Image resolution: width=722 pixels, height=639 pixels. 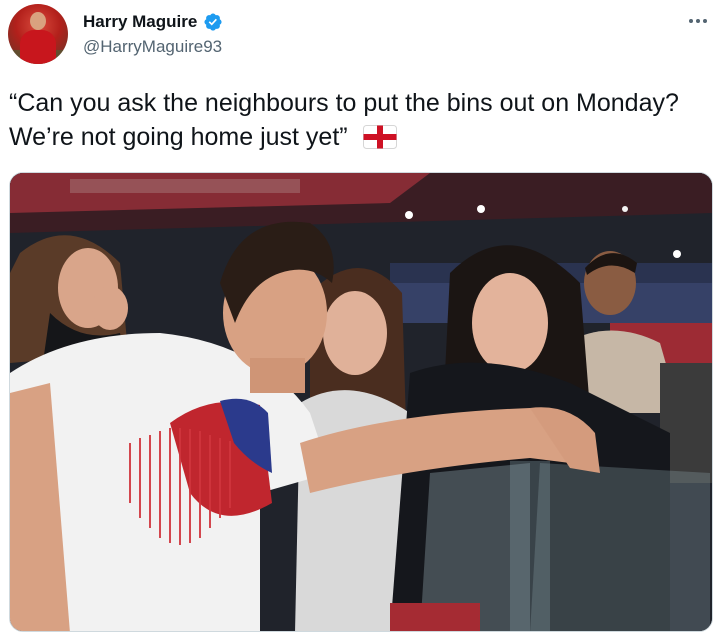 What do you see at coordinates (140, 22) in the screenshot?
I see `author-display-name: Harry Maguire` at bounding box center [140, 22].